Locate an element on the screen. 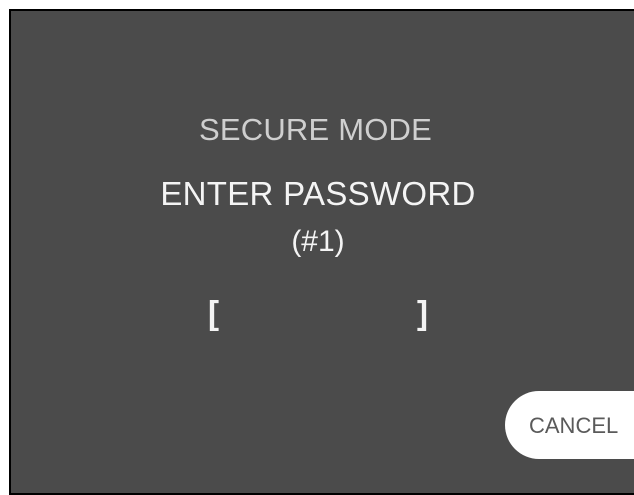 The image size is (634, 495). password-close-bracket: ] is located at coordinates (422, 312).